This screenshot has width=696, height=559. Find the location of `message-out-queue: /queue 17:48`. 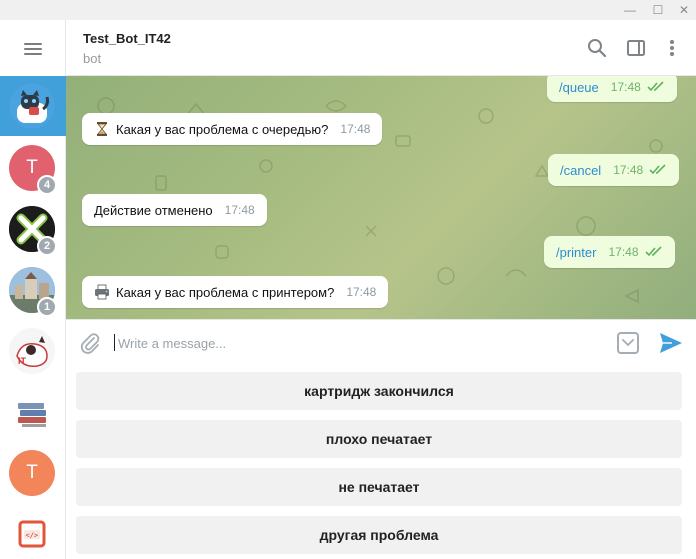

message-out-queue: /queue 17:48 is located at coordinates (612, 89).